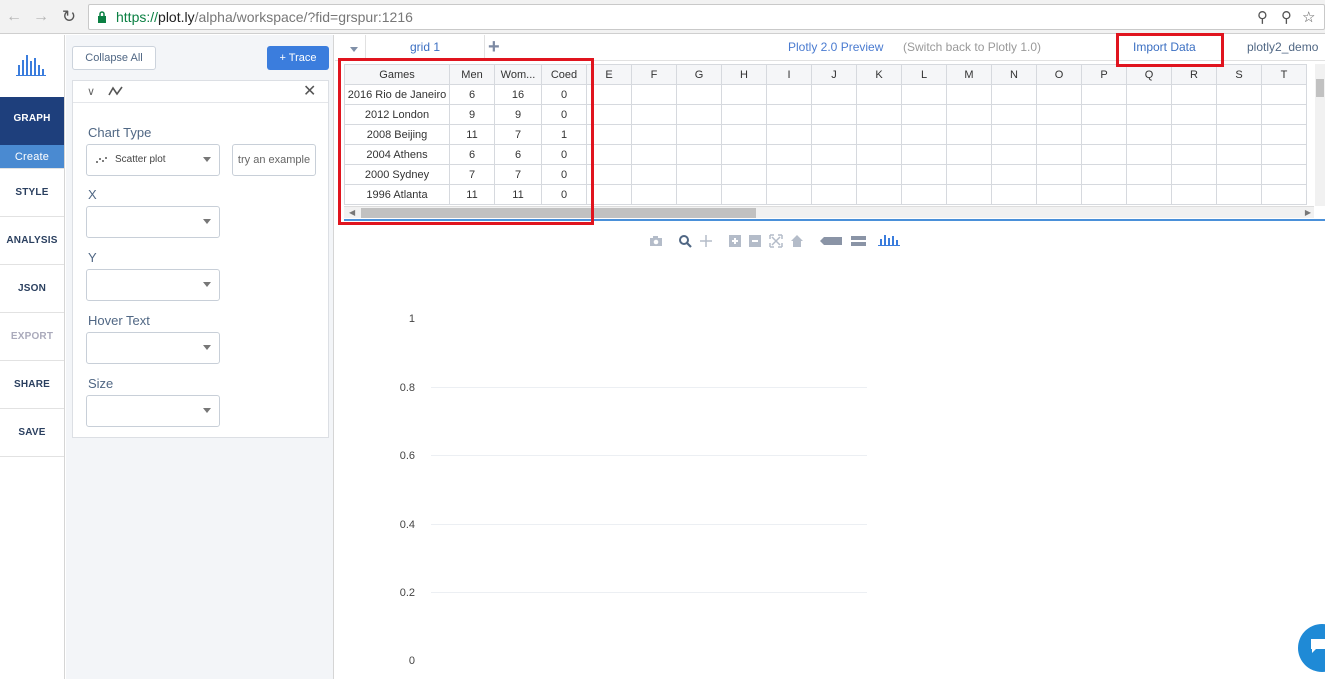 This screenshot has width=1325, height=679. What do you see at coordinates (789, 74) in the screenshot?
I see `grid-column-header: I` at bounding box center [789, 74].